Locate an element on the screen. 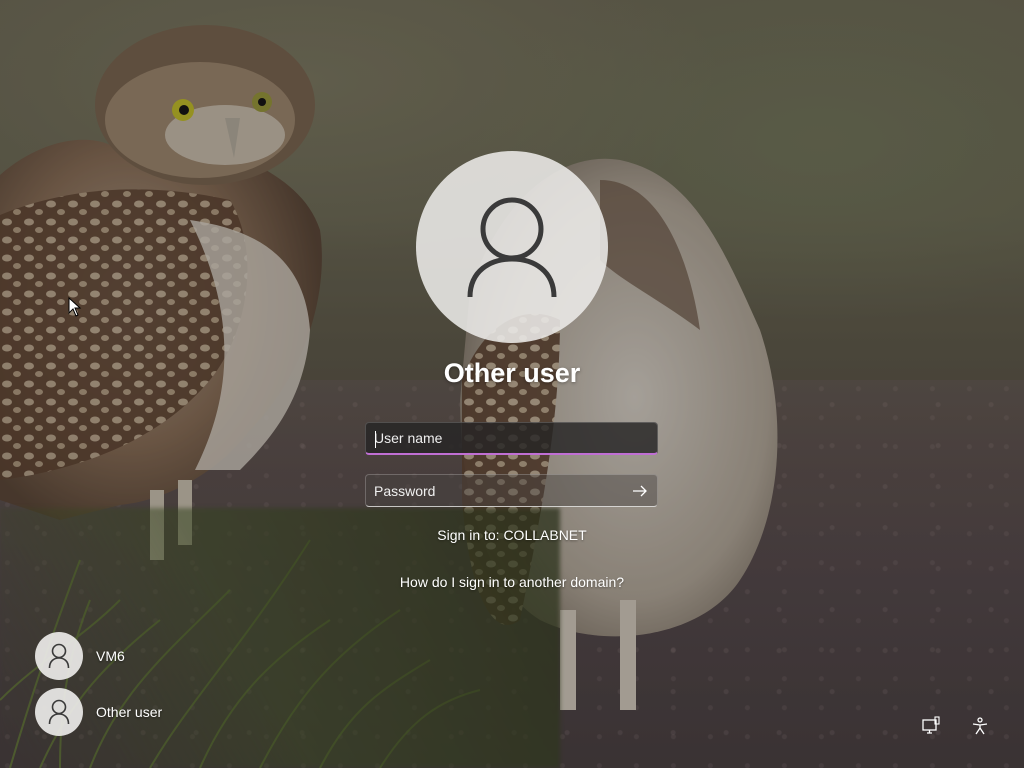  user-avatar-large is located at coordinates (512, 247).